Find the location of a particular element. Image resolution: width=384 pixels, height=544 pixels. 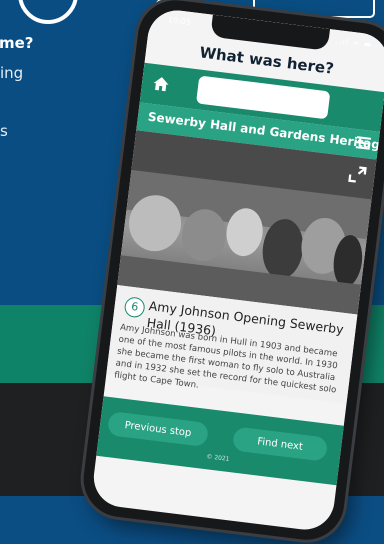

find-next-button: Find next is located at coordinates (280, 444).